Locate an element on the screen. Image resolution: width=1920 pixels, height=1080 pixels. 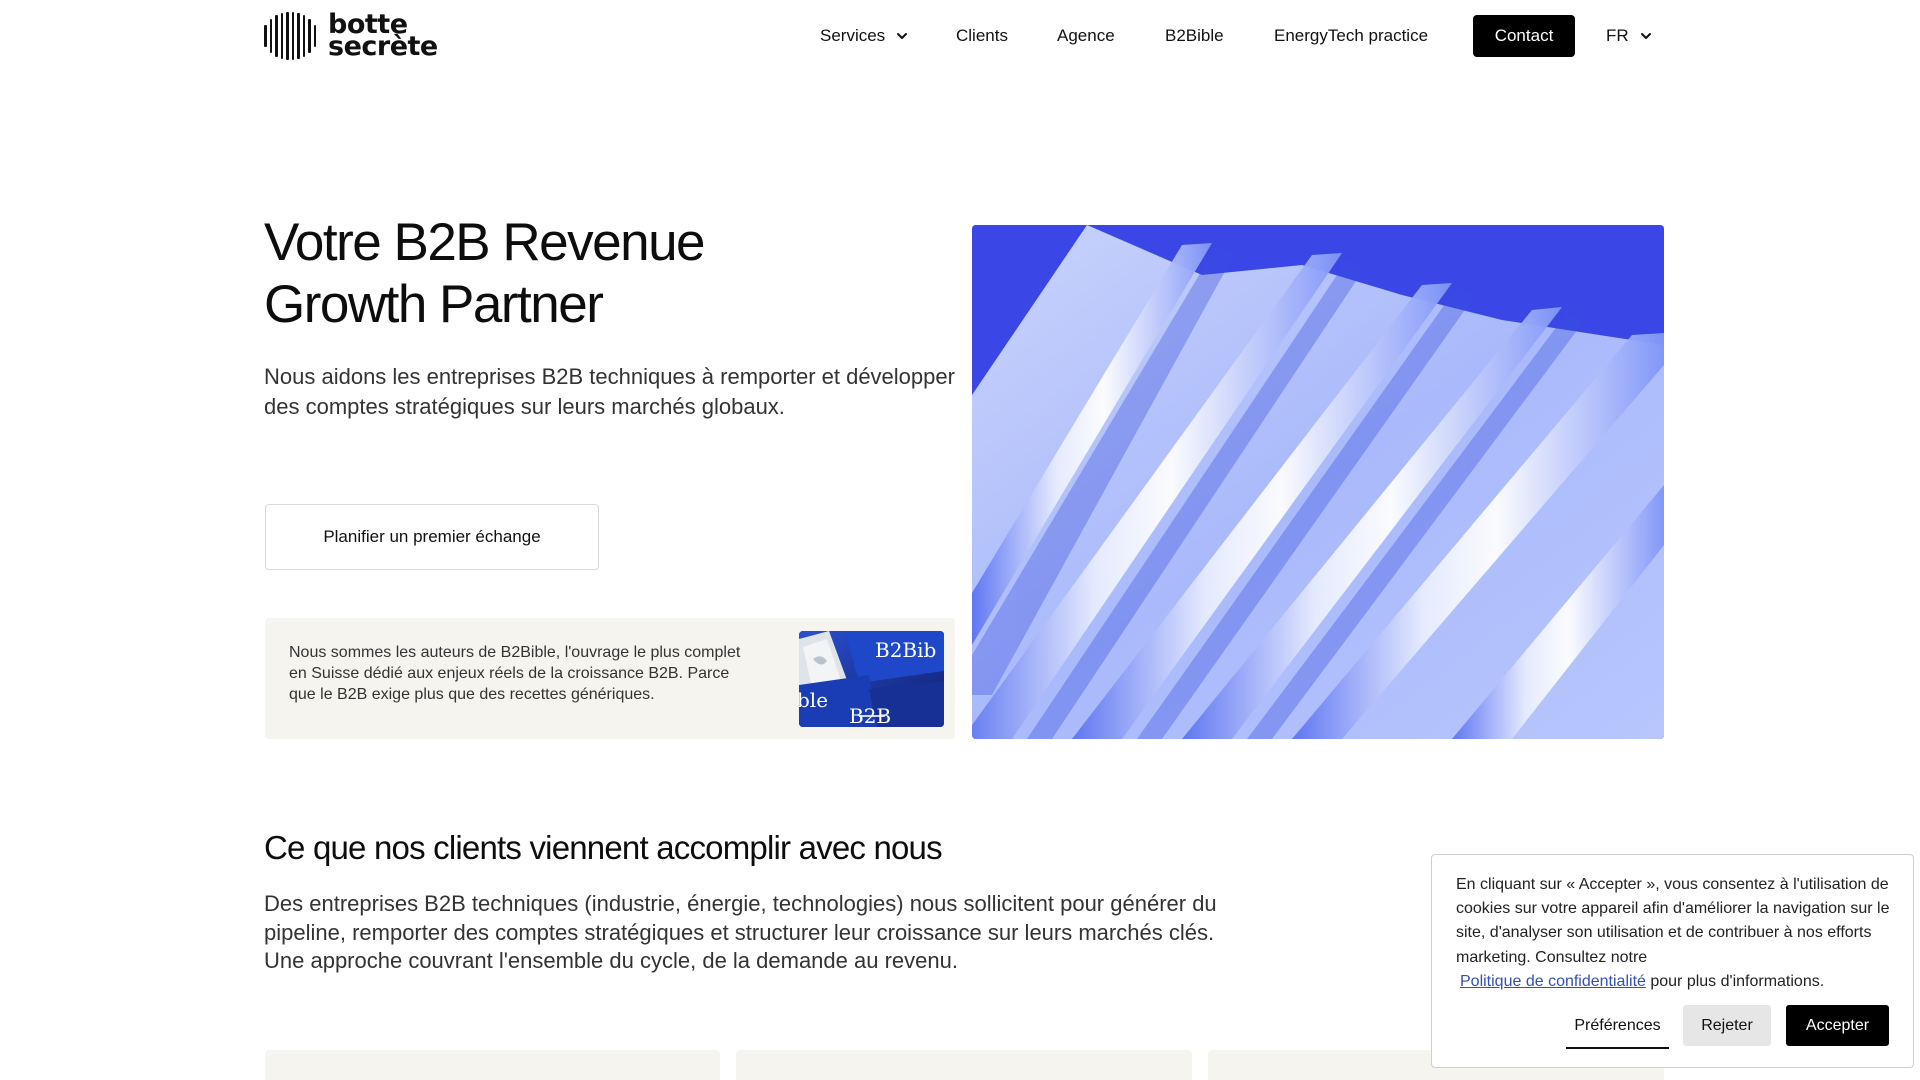
book-title-left: ble is located at coordinates (813, 700).